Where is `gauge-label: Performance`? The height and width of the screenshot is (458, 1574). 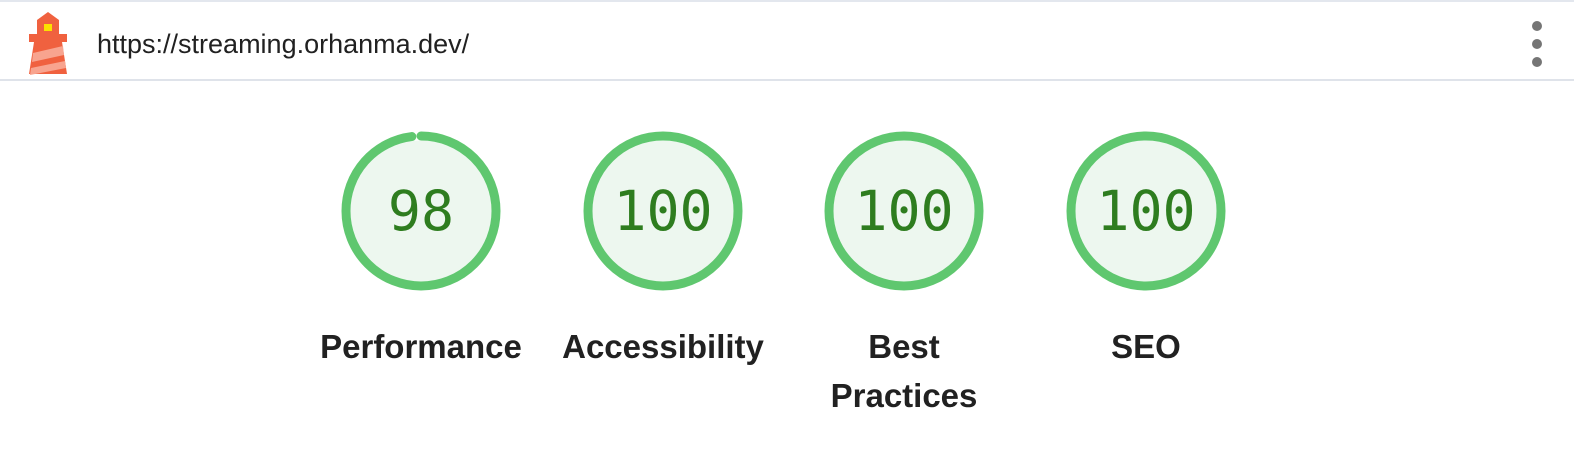 gauge-label: Performance is located at coordinates (421, 346).